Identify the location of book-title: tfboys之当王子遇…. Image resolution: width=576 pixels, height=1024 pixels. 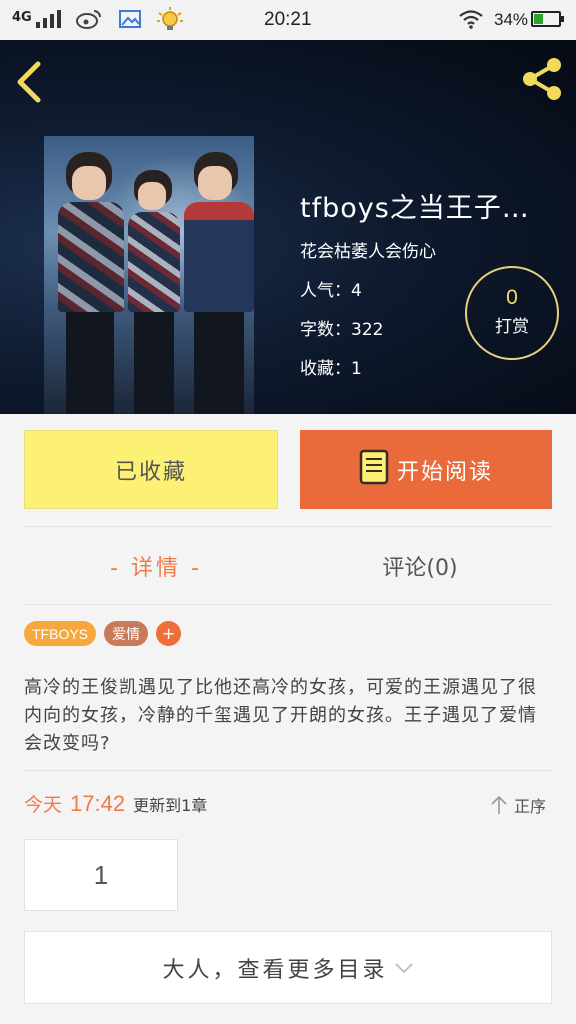
(425, 208).